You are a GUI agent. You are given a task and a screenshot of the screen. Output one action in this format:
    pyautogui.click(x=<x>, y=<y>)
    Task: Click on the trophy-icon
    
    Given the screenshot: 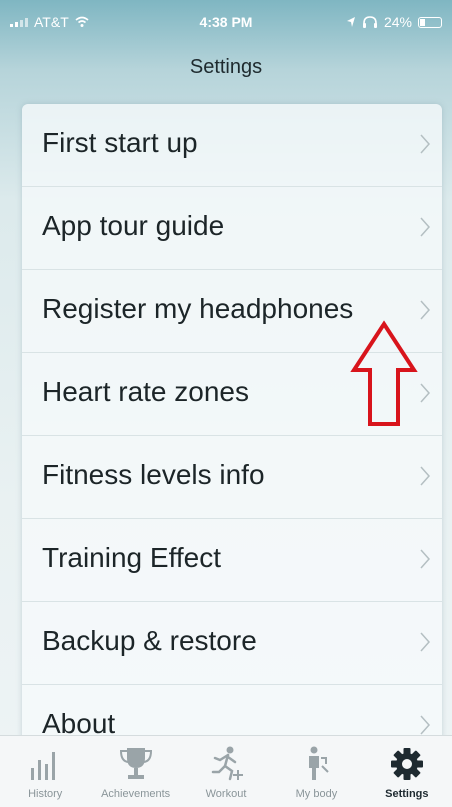 What is the action you would take?
    pyautogui.click(x=135, y=763)
    